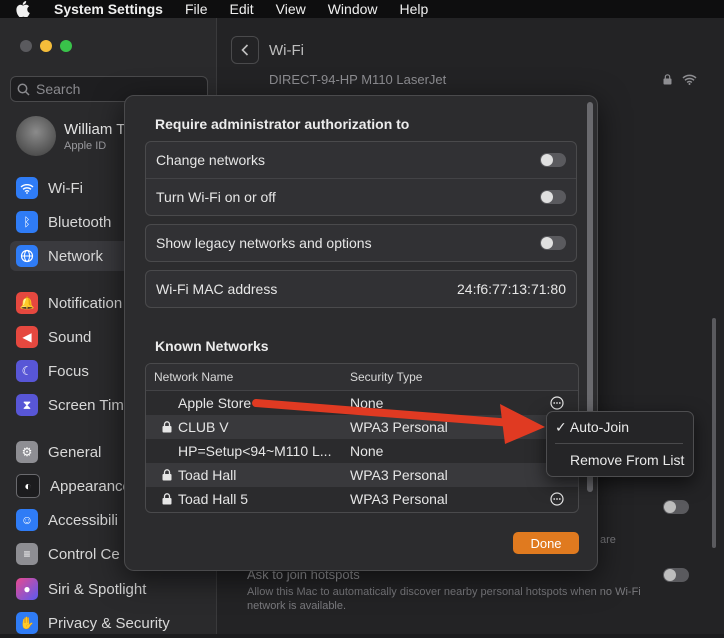 The height and width of the screenshot is (638, 724). I want to click on siri-icon: ●, so click(27, 589).